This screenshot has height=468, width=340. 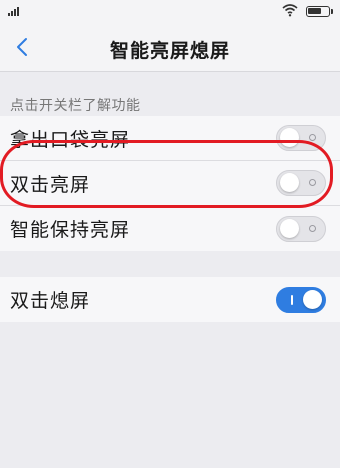 I want to click on battery-icon, so click(x=319, y=11).